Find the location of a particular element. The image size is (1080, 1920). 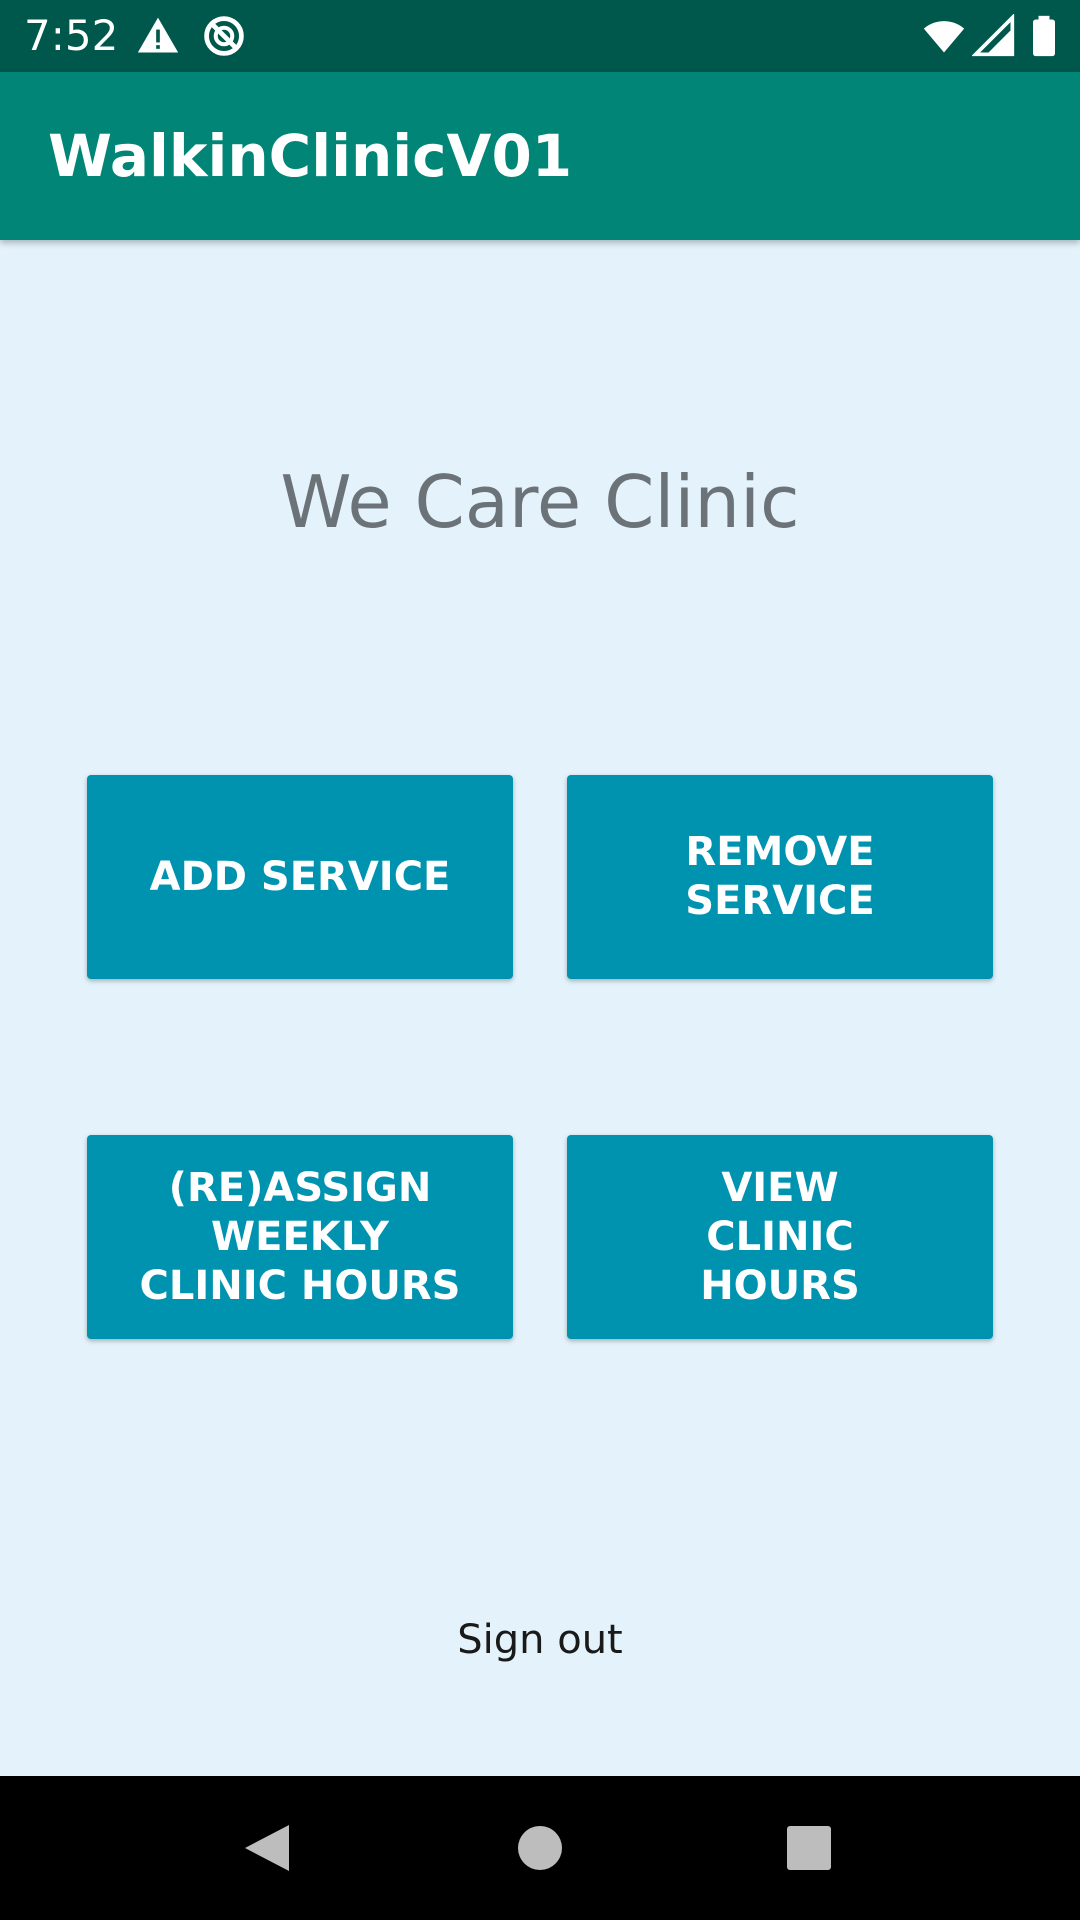

add-service-button: ADD SERVICE is located at coordinates (300, 877).